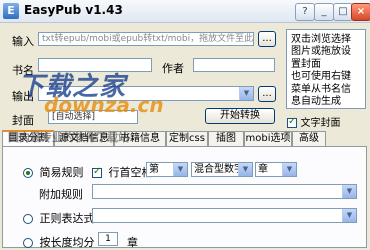 This screenshot has height=250, width=370. I want to click on simple-rule-radio, so click(28, 173).